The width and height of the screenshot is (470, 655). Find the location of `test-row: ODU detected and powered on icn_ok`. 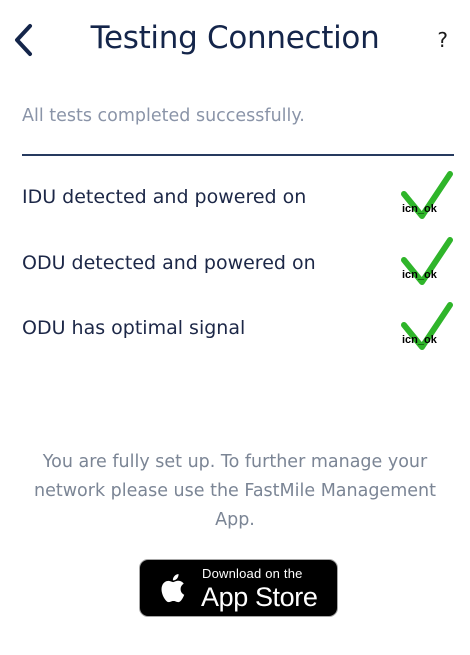

test-row: ODU detected and powered on icn_ok is located at coordinates (238, 267).